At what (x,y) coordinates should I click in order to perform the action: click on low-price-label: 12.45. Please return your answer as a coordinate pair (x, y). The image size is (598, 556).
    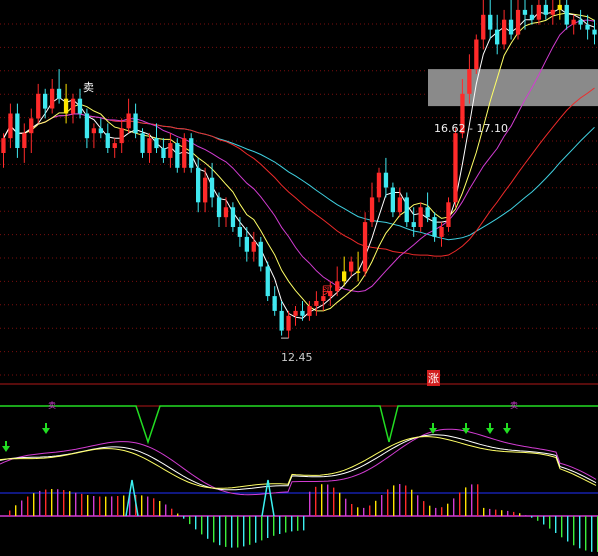
    Looking at the image, I should click on (297, 357).